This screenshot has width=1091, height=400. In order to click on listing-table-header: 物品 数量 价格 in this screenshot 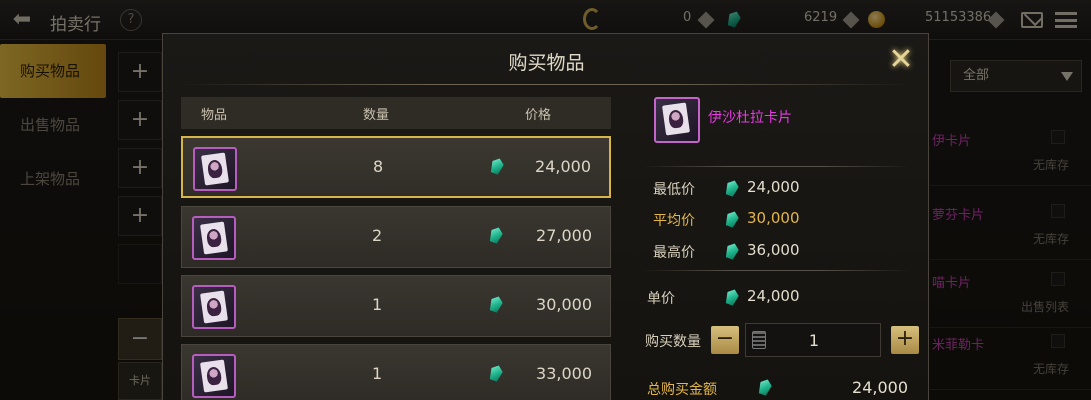, I will do `click(396, 113)`.